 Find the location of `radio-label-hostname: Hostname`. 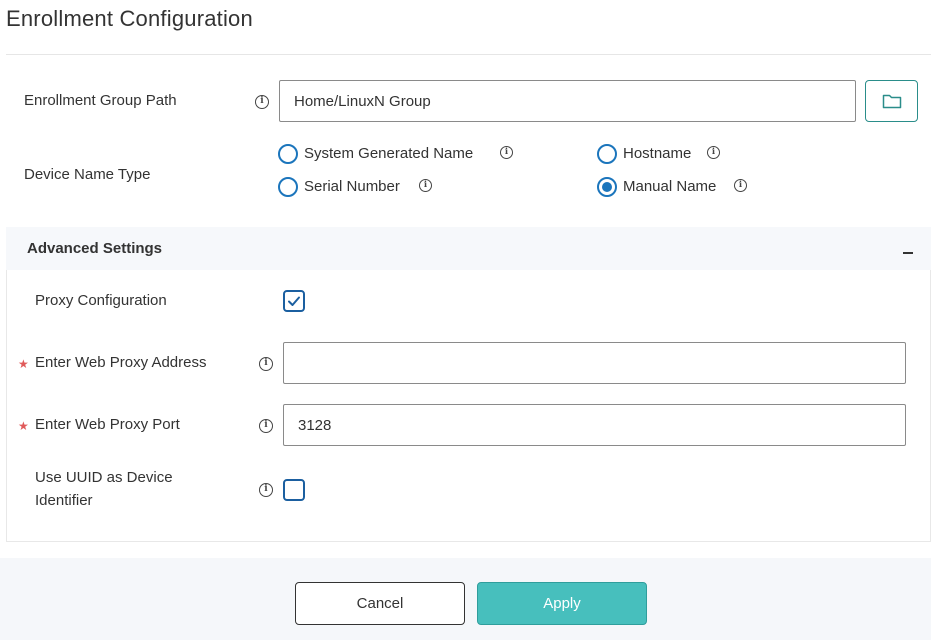

radio-label-hostname: Hostname is located at coordinates (657, 153).